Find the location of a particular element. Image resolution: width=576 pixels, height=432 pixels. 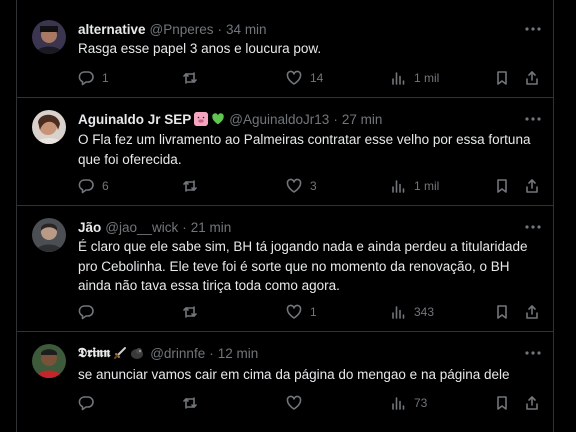

gorilla-emoji is located at coordinates (137, 353).